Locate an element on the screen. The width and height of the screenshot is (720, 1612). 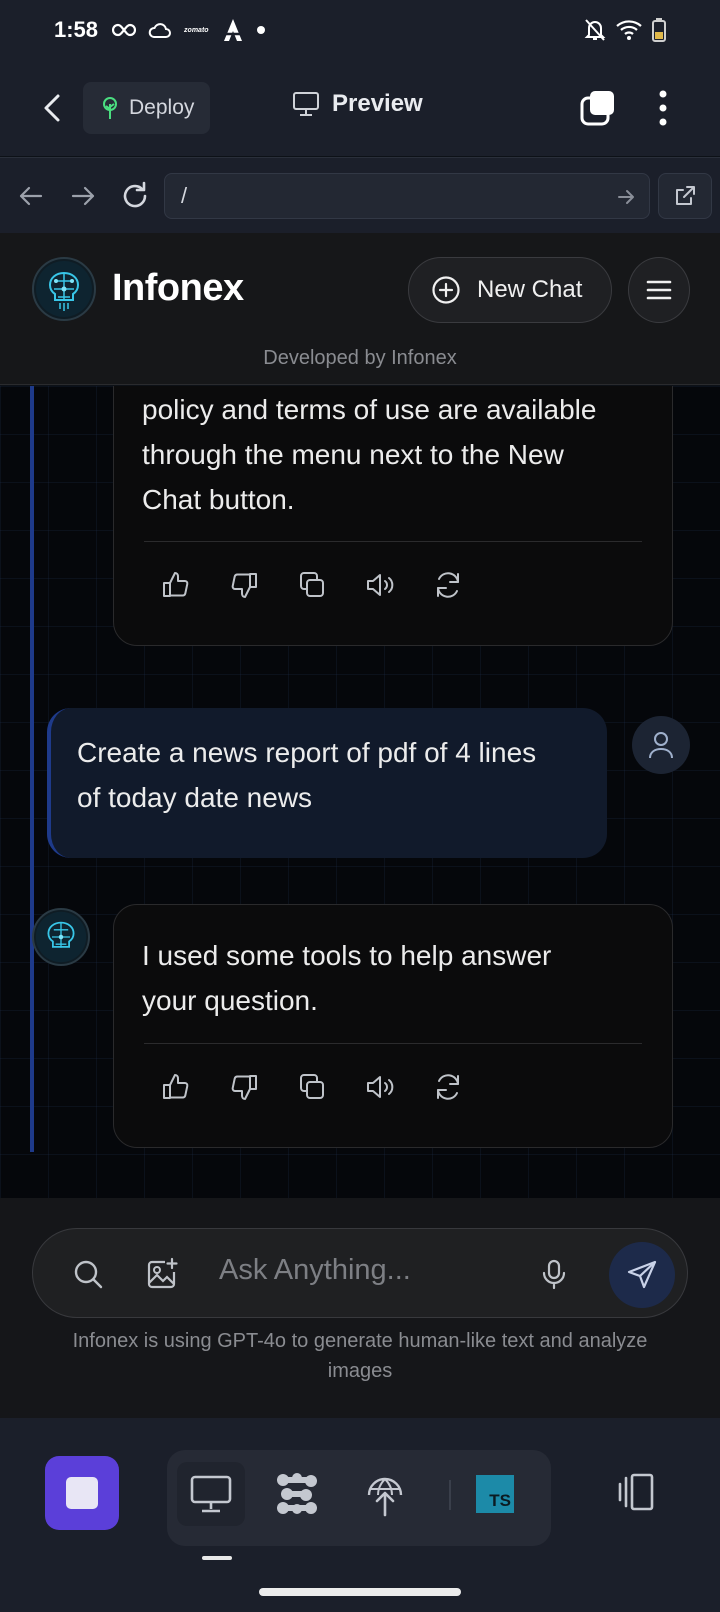
app-a-icon is located at coordinates (232, 30).